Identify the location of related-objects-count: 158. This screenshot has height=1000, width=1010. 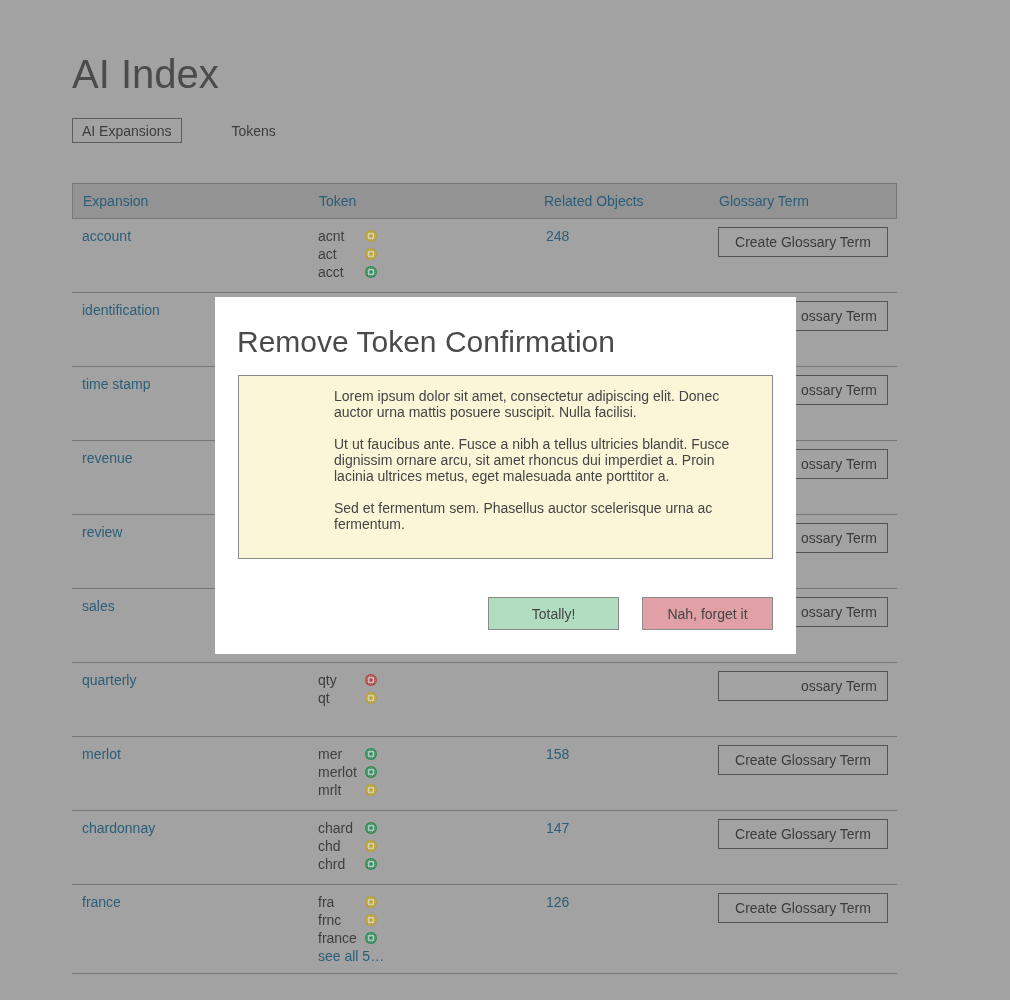
(558, 754).